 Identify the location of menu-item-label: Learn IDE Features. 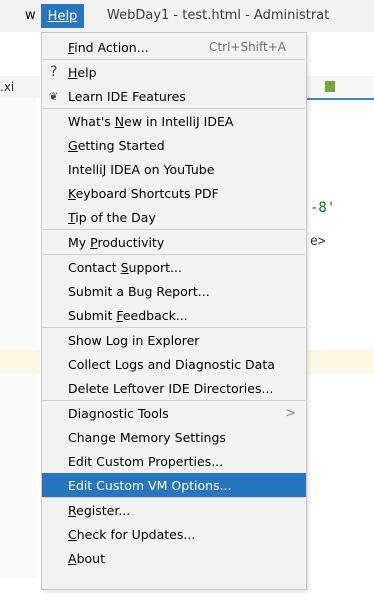
(127, 96).